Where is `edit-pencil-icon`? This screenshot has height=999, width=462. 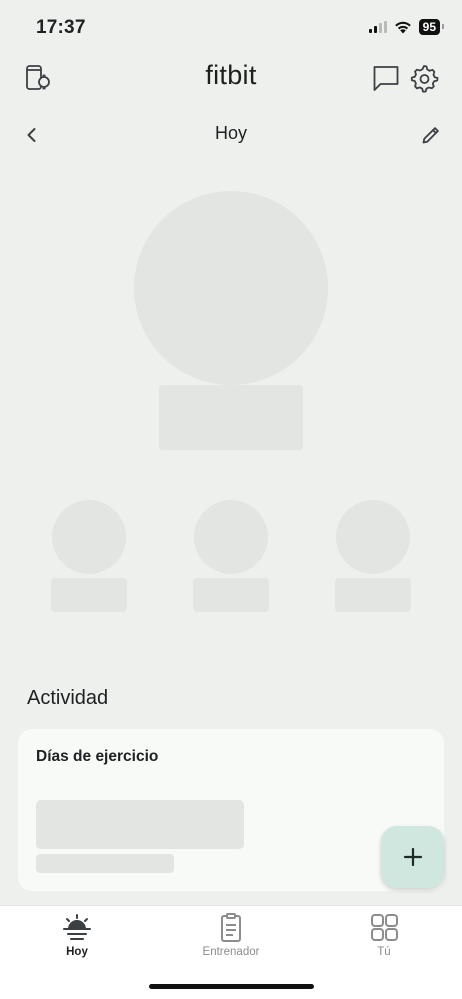
edit-pencil-icon is located at coordinates (430, 135).